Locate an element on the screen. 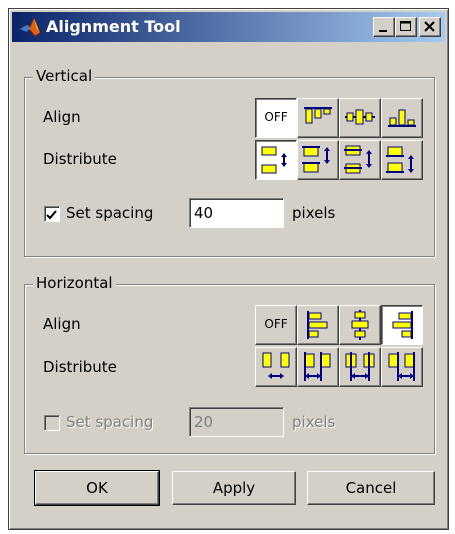  vertical-set-spacing-label: Set spacing is located at coordinates (110, 213).